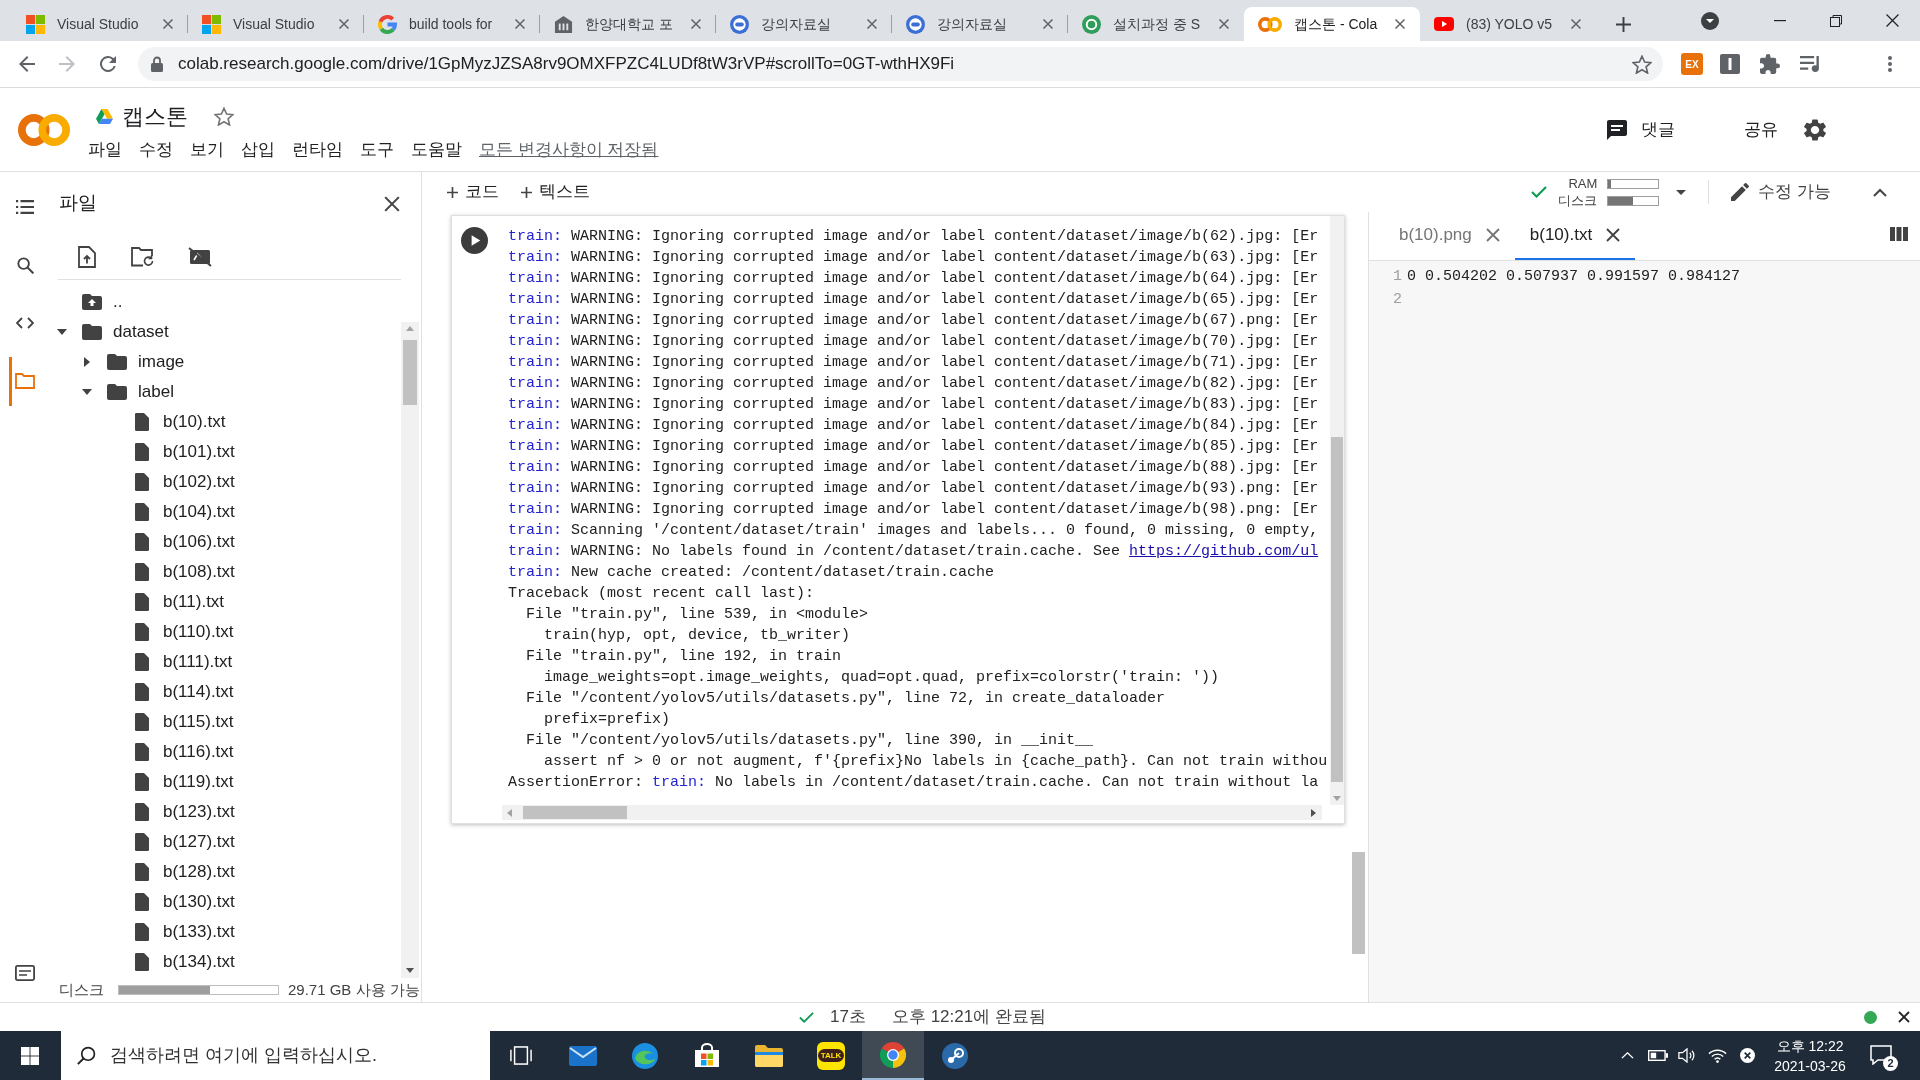  What do you see at coordinates (1730, 64) in the screenshot?
I see `info-square-icon` at bounding box center [1730, 64].